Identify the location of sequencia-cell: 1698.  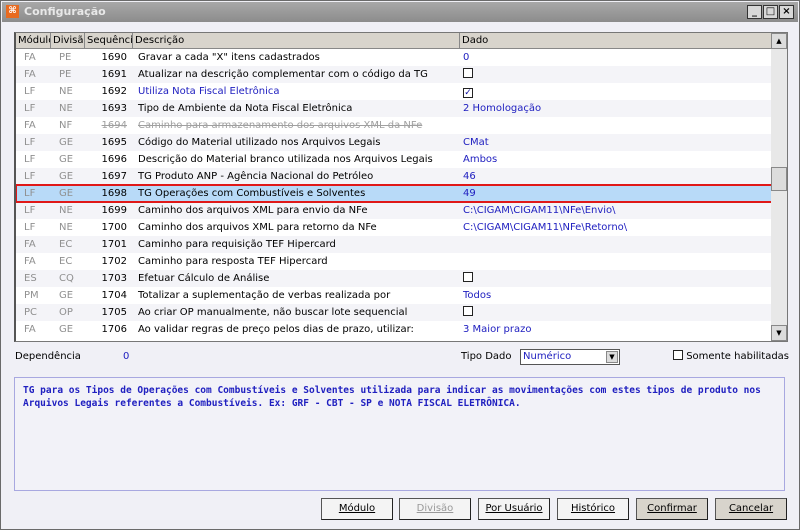
(114, 193).